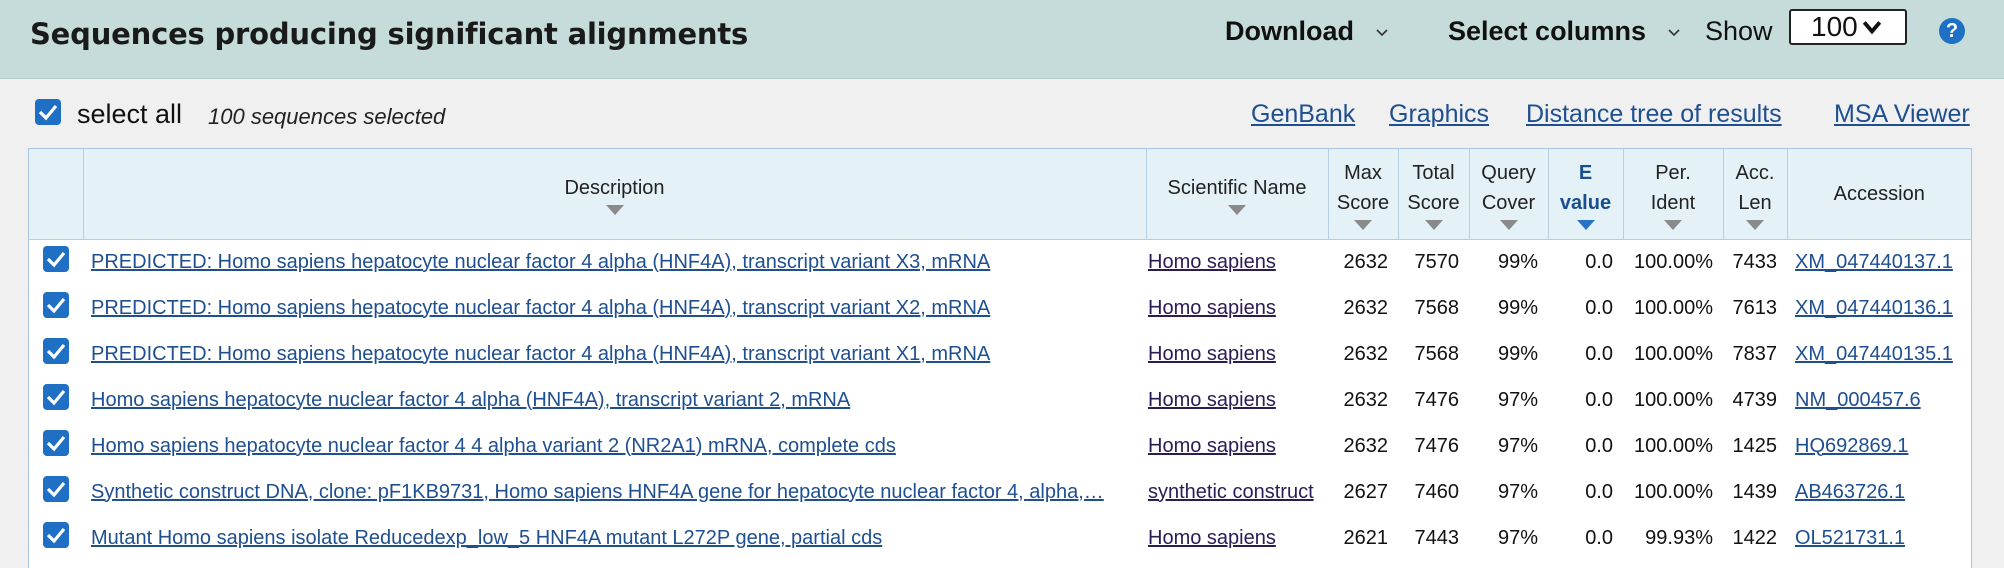 This screenshot has height=568, width=2004. I want to click on accession-cell: XM_047440137.1, so click(1879, 262).